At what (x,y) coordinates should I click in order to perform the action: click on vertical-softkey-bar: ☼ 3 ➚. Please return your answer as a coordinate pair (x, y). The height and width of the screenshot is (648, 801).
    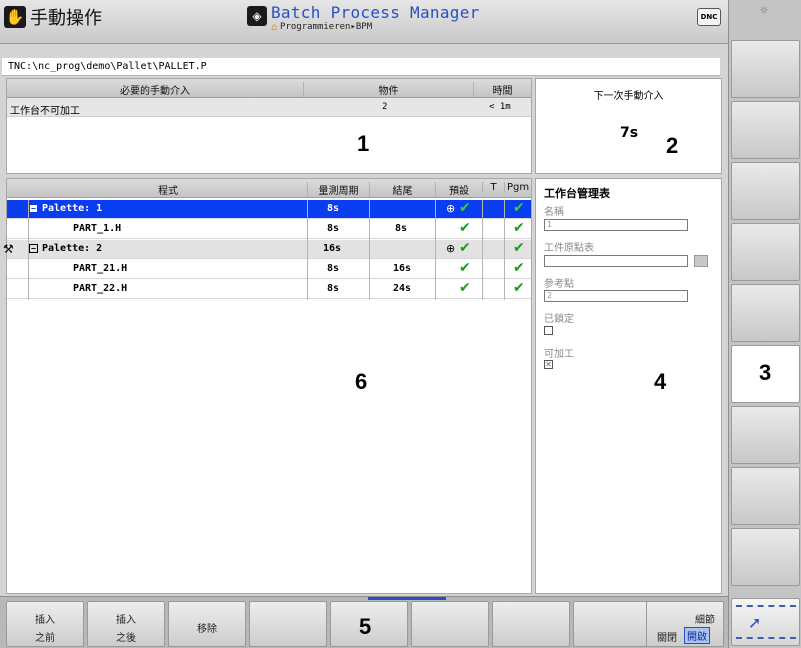
    Looking at the image, I should click on (764, 324).